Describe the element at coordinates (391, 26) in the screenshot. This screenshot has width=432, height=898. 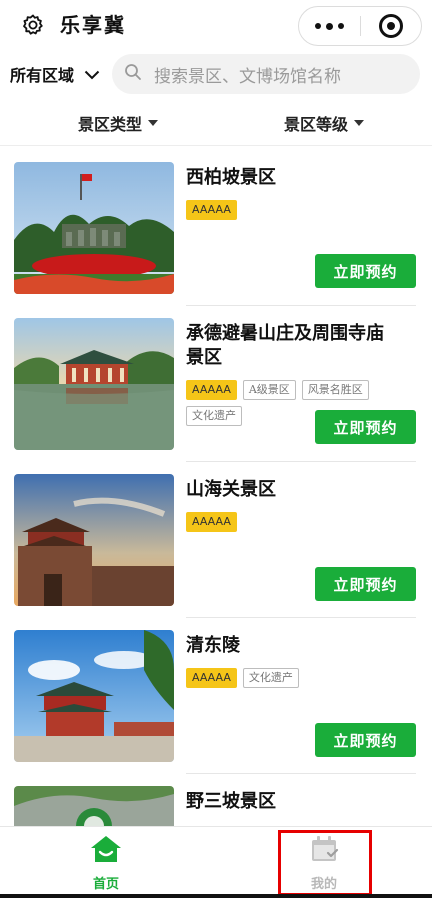
I see `target-close-icon` at that location.